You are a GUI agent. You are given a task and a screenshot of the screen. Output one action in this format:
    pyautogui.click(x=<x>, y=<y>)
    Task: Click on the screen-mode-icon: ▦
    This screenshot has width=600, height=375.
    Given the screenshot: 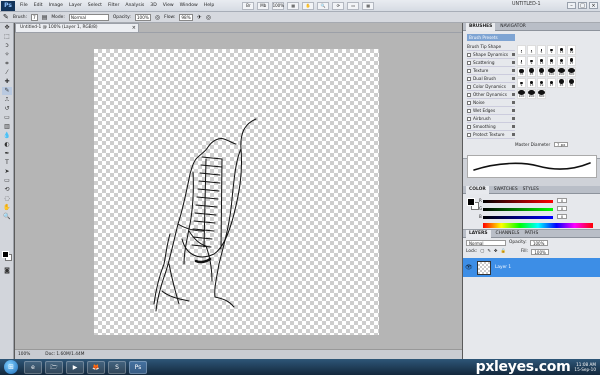 What is the action you would take?
    pyautogui.click(x=368, y=5)
    